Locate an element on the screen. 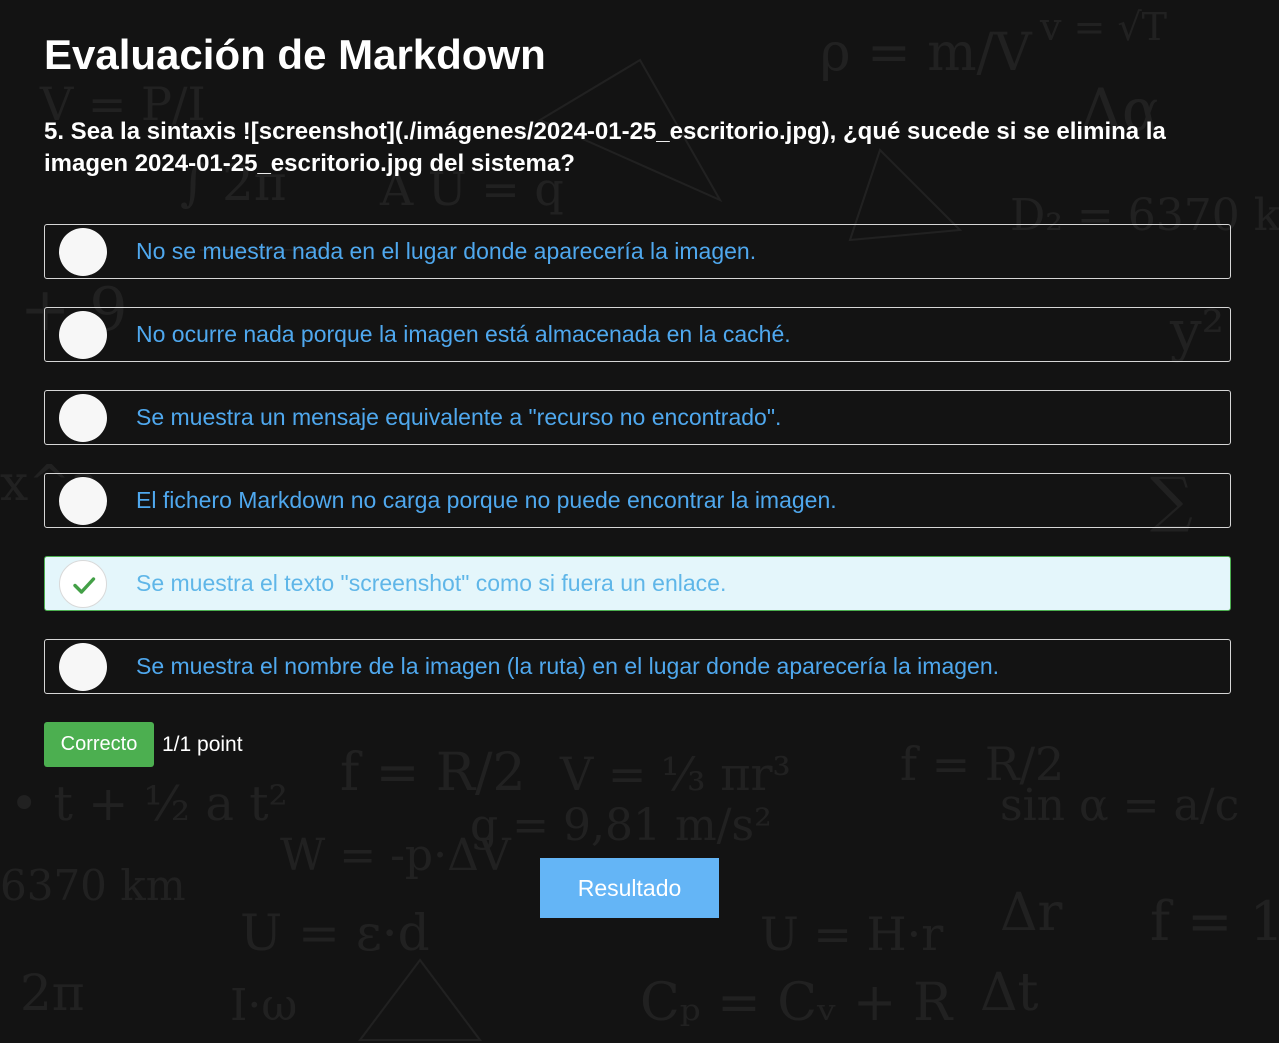  svg-text: Cₚ = Cᵥ + R is located at coordinates (797, 1003).